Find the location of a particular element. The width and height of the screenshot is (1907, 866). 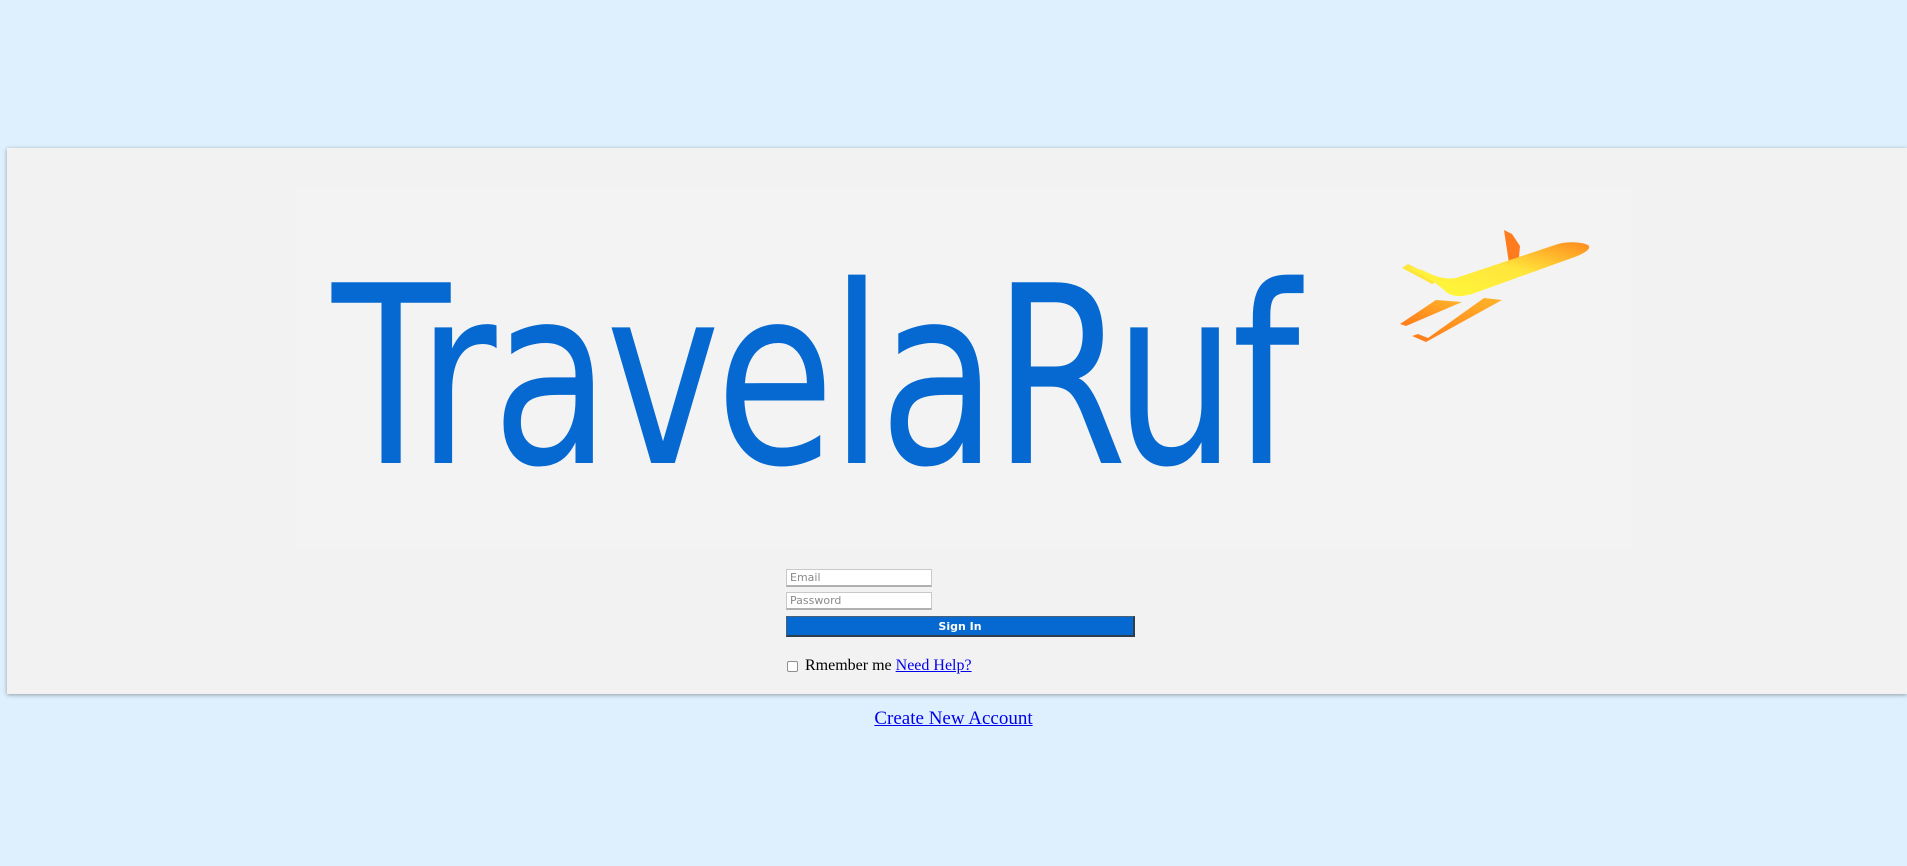

remember-me-checkbox is located at coordinates (792, 666).